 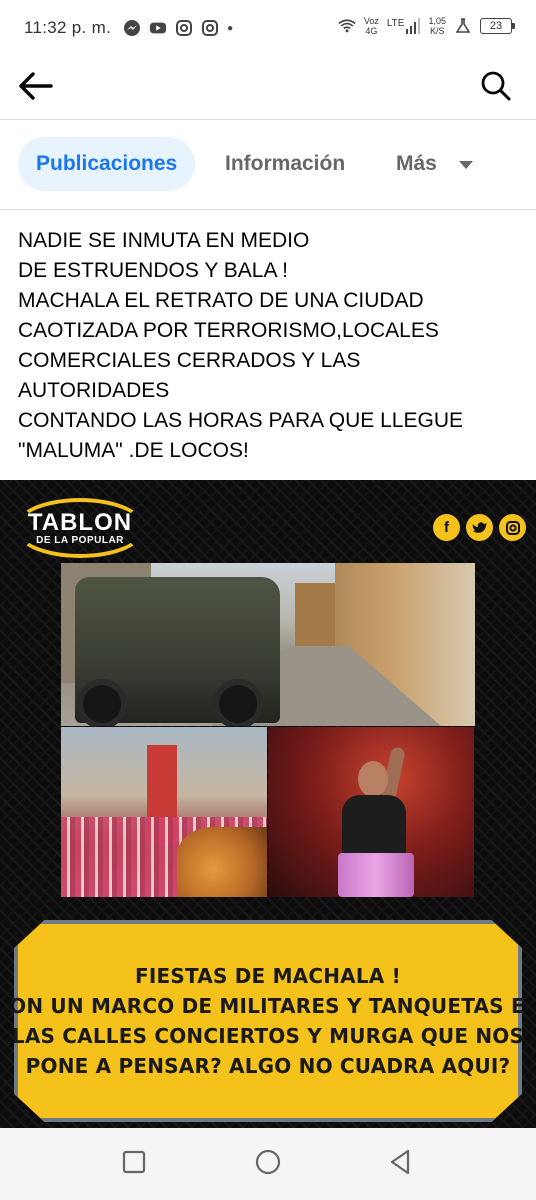 What do you see at coordinates (371, 812) in the screenshot?
I see `photo-concert-singer` at bounding box center [371, 812].